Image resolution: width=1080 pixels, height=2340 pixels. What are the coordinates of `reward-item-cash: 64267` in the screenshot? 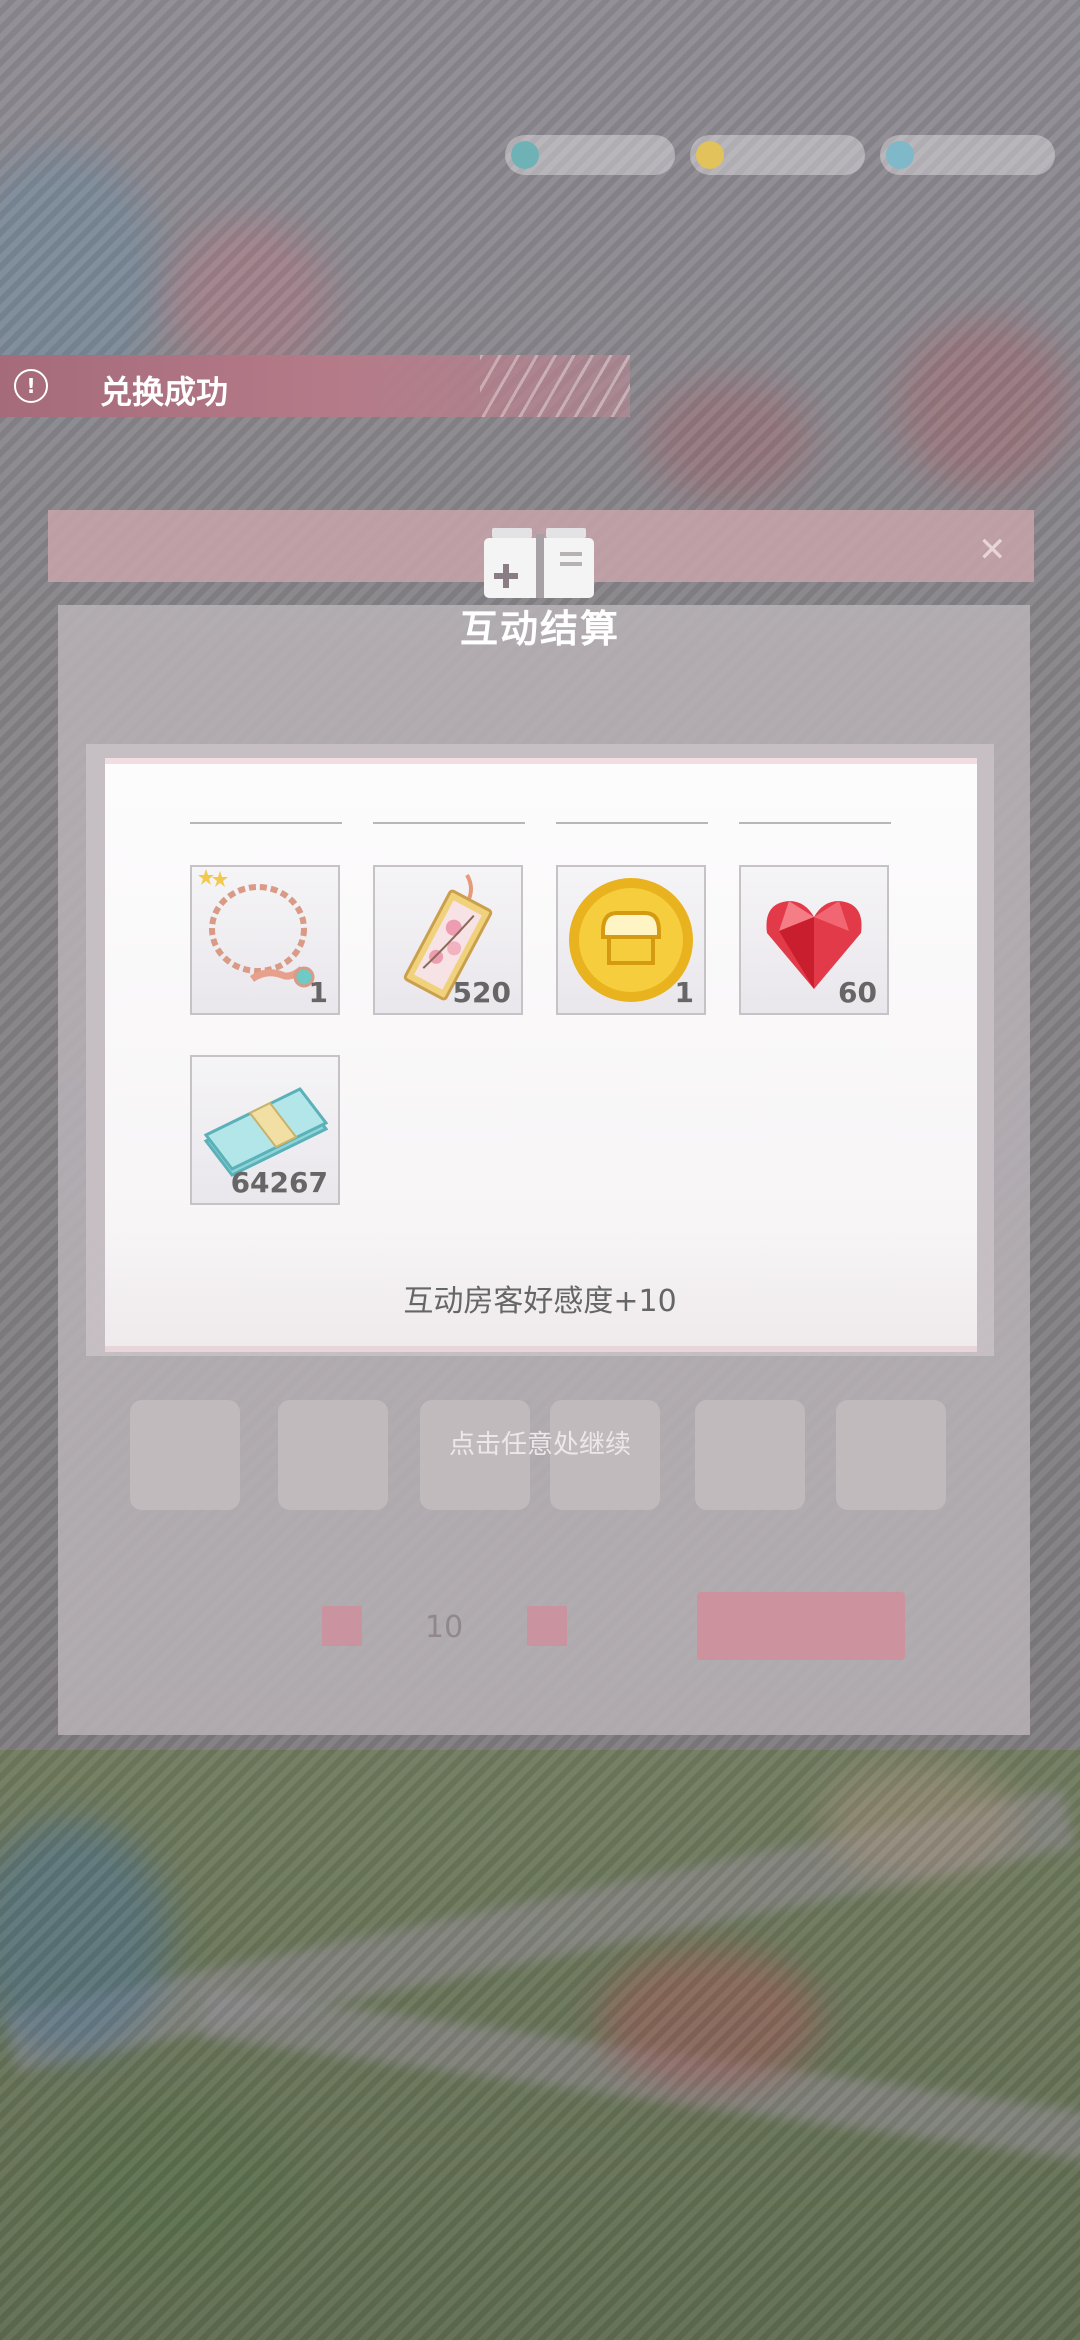 It's located at (265, 1130).